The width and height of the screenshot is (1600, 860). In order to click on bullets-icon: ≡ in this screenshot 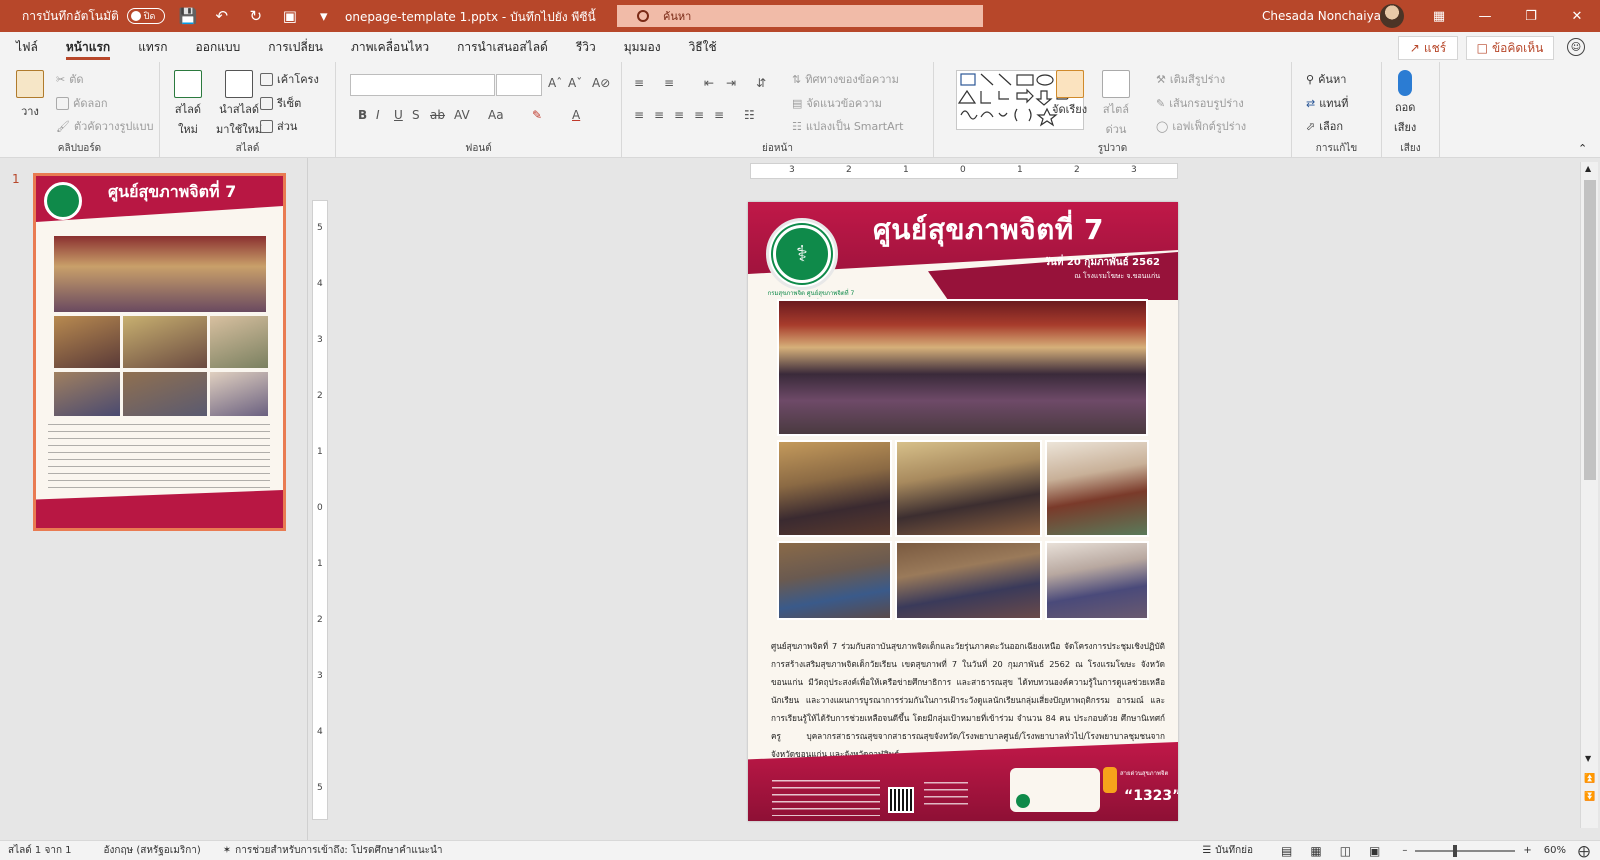, I will do `click(639, 83)`.